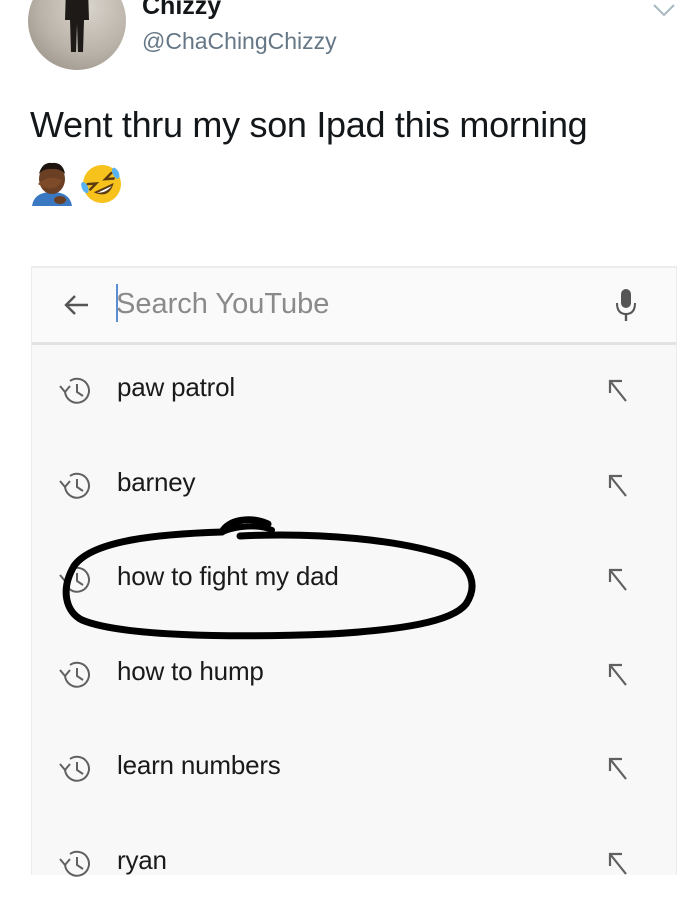 This screenshot has height=910, width=700. I want to click on emoji-row, so click(80, 184).